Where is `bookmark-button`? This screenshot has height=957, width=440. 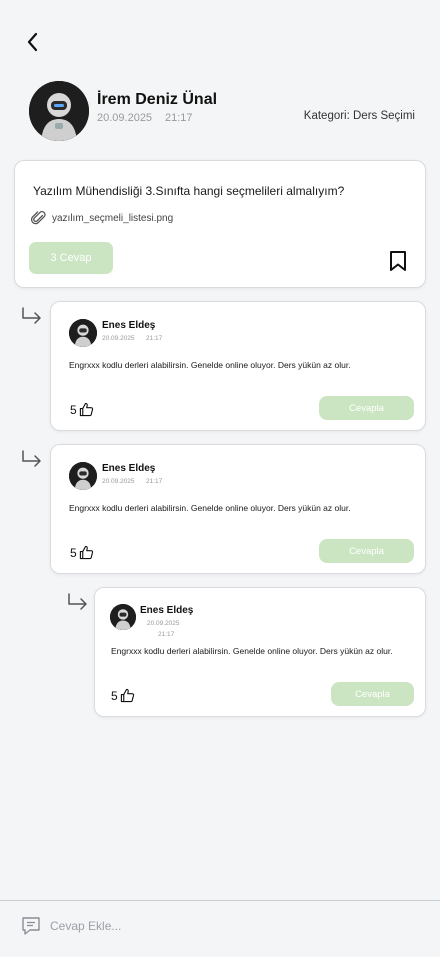 bookmark-button is located at coordinates (398, 263).